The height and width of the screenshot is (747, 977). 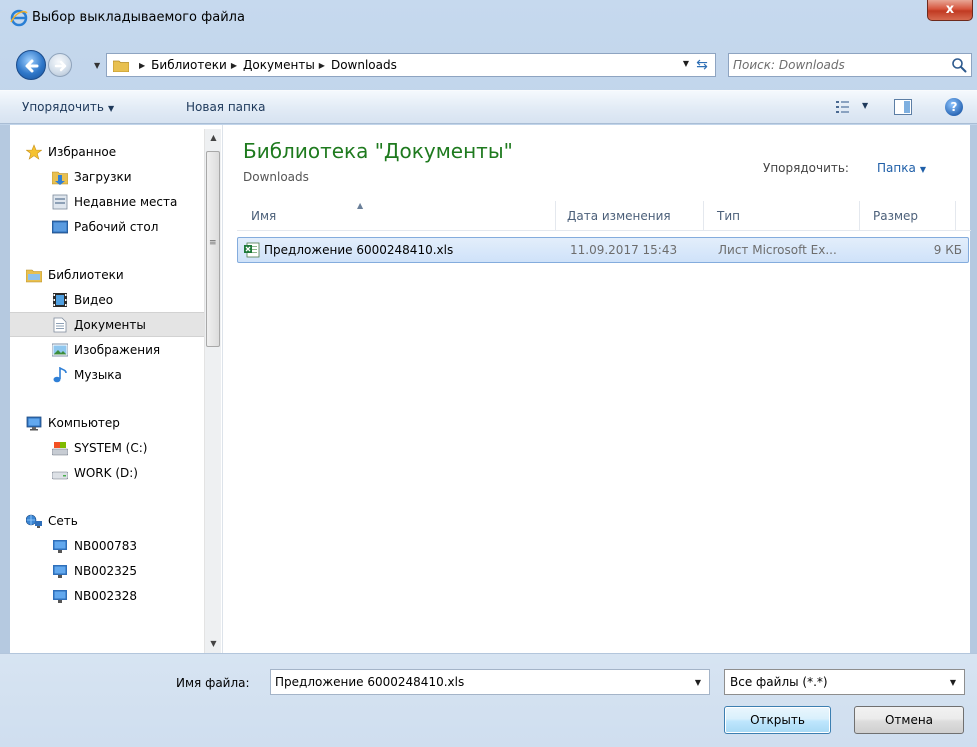 I want to click on nav-label: Недавние места, so click(x=126, y=201).